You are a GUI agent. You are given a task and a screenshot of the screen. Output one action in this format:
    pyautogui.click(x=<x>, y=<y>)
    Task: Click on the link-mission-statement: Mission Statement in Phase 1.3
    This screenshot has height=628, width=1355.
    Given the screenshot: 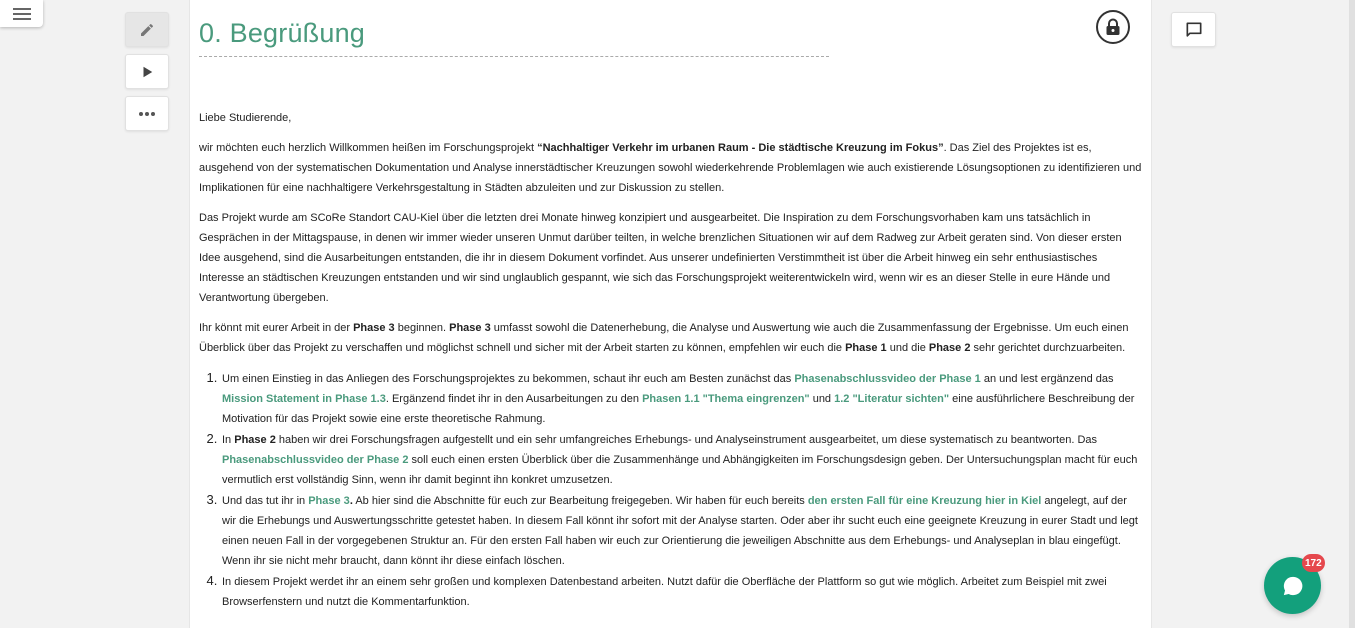 What is the action you would take?
    pyautogui.click(x=304, y=399)
    